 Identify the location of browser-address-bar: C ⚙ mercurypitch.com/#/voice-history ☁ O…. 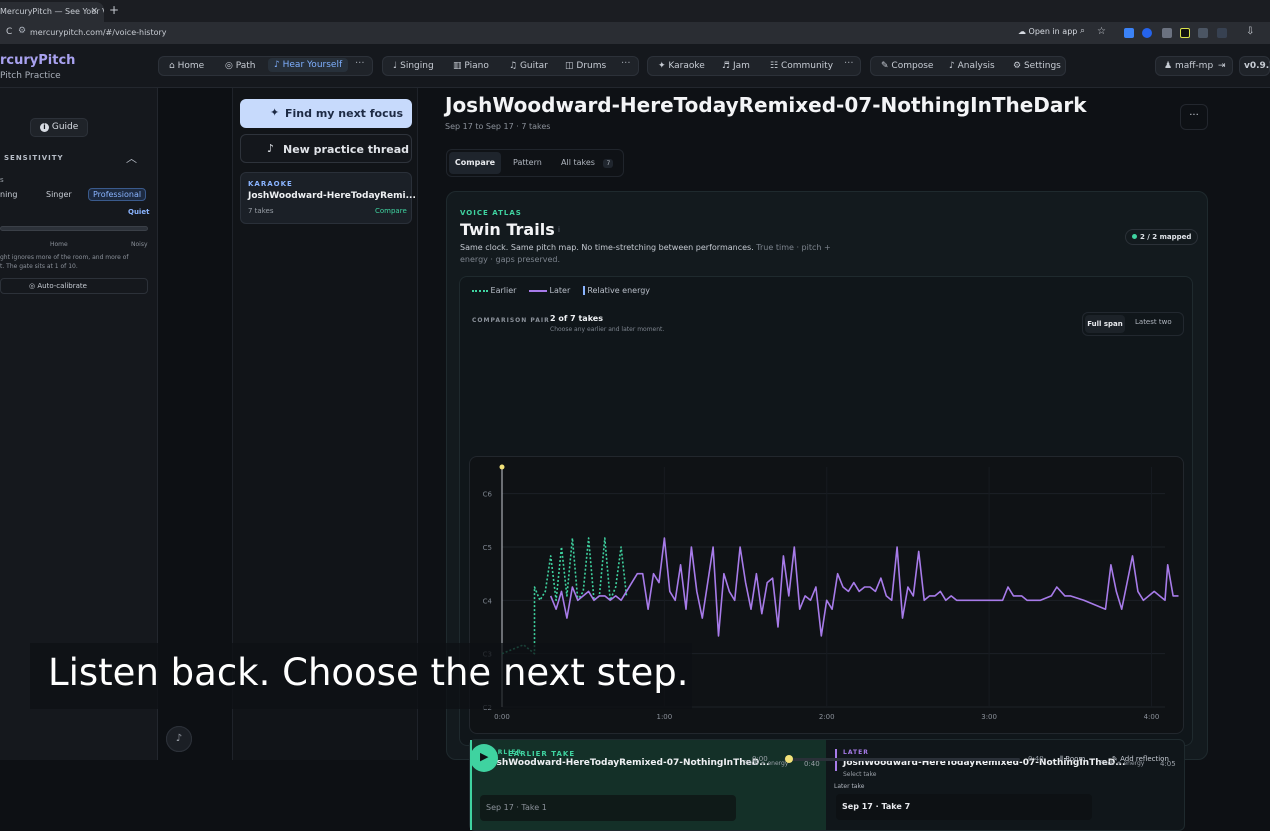
(635, 33).